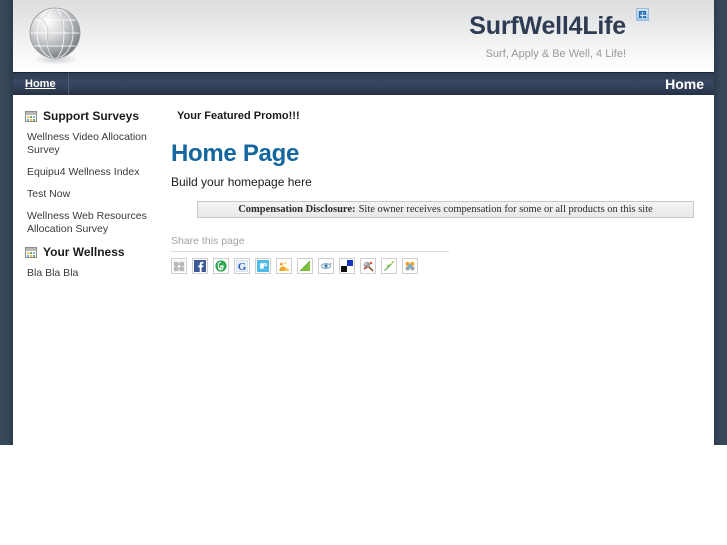  What do you see at coordinates (56, 36) in the screenshot?
I see `globe-icon` at bounding box center [56, 36].